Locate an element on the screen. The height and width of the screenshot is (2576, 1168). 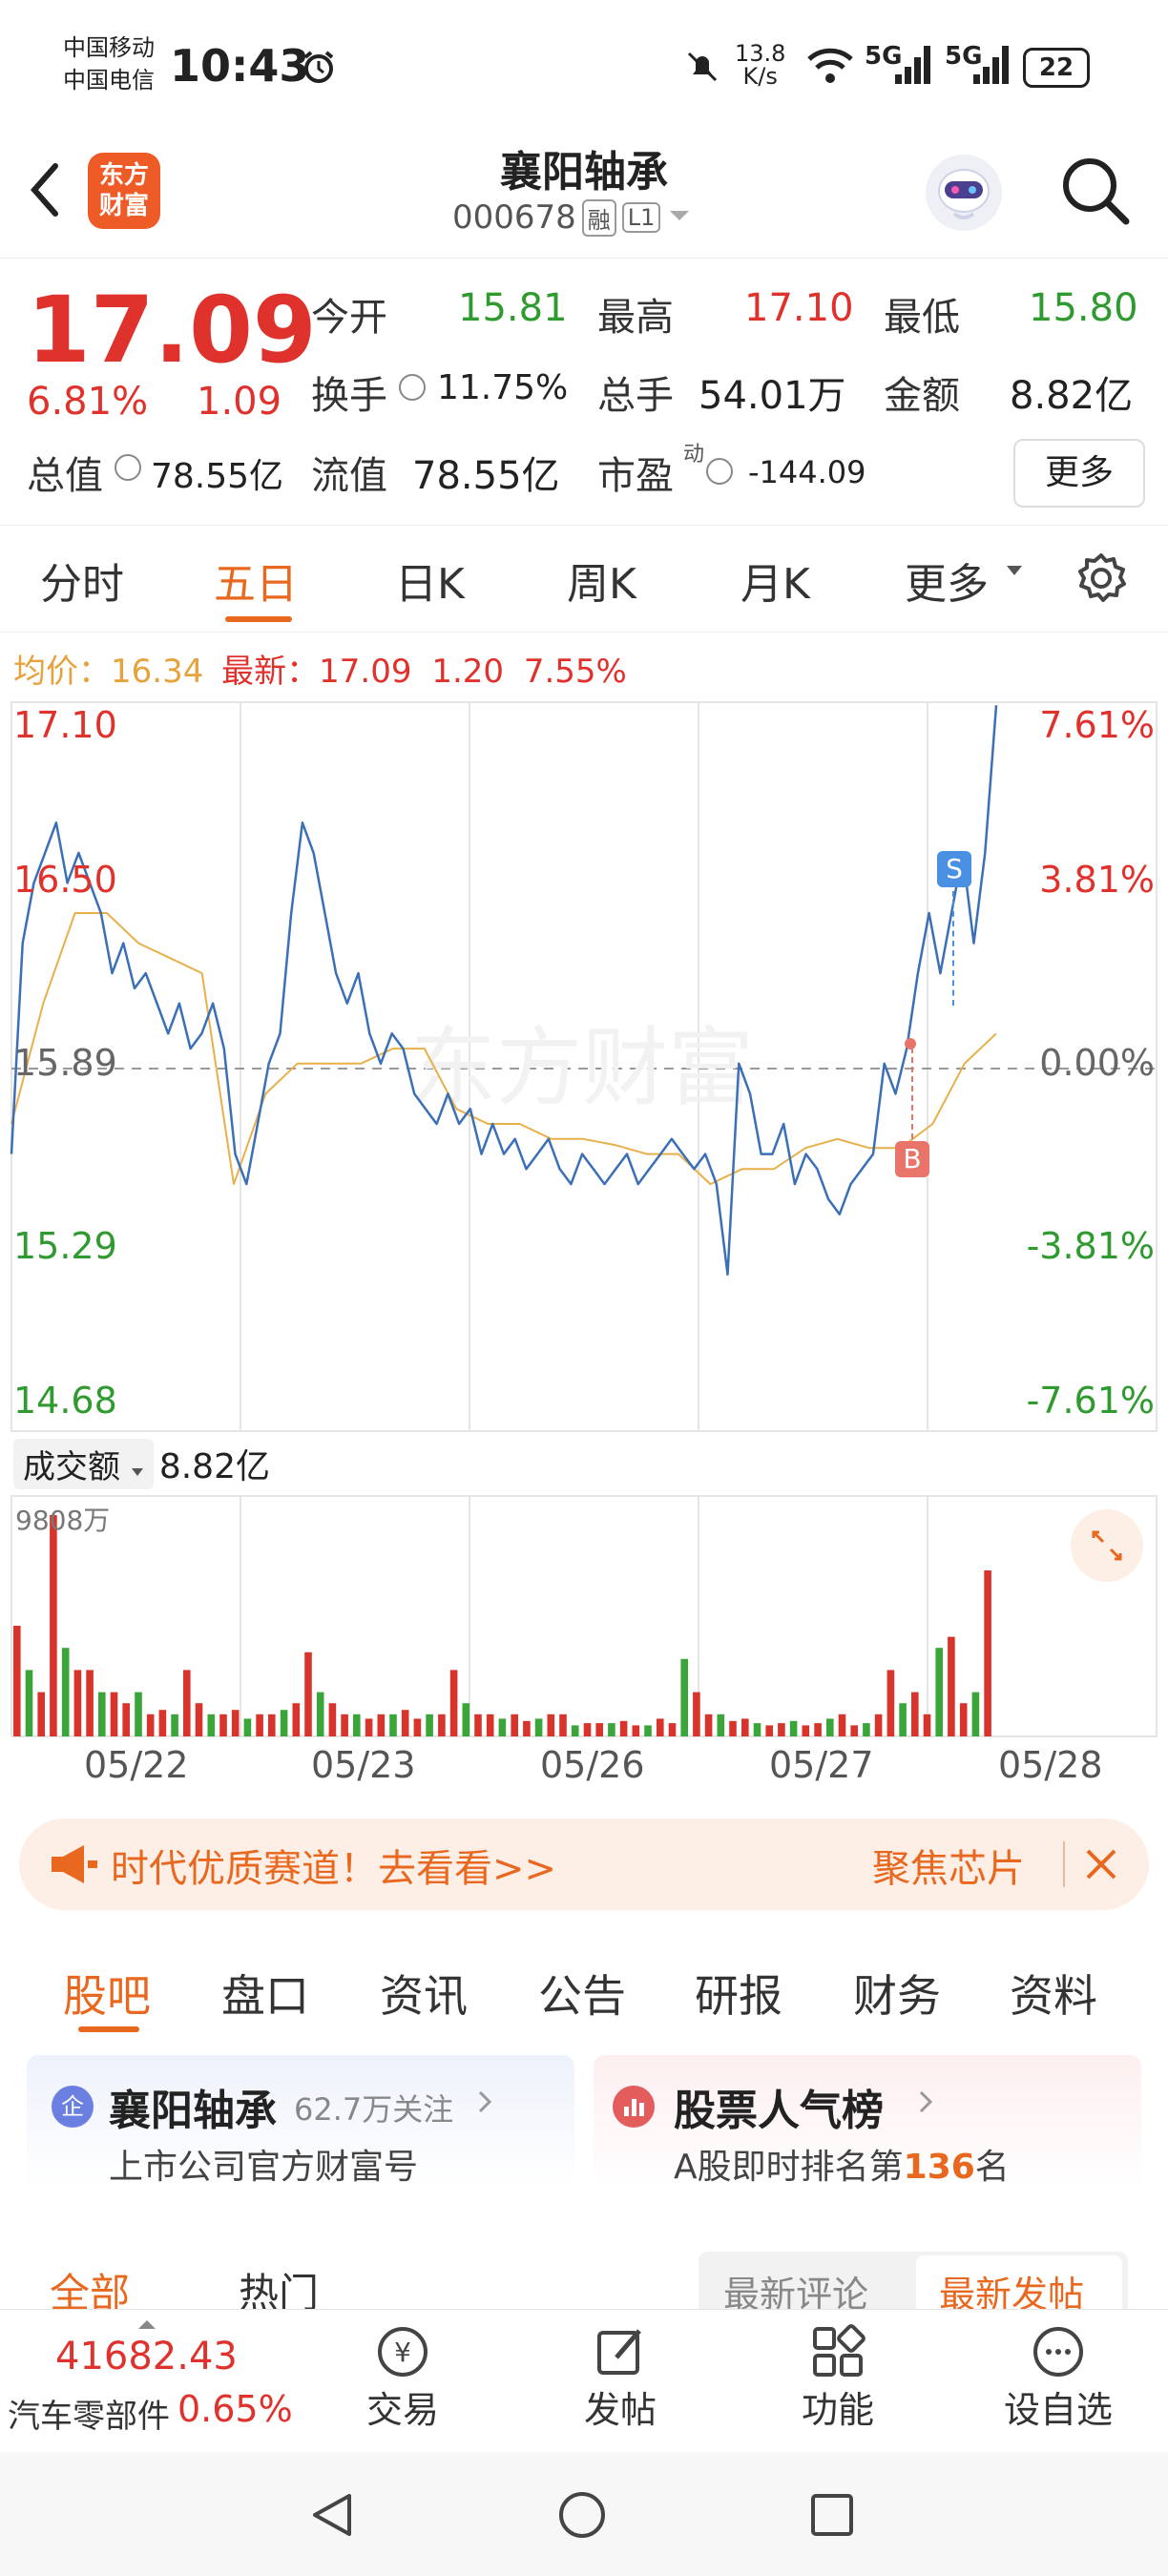
sector-name: 汽车零部件 is located at coordinates (89, 2417).